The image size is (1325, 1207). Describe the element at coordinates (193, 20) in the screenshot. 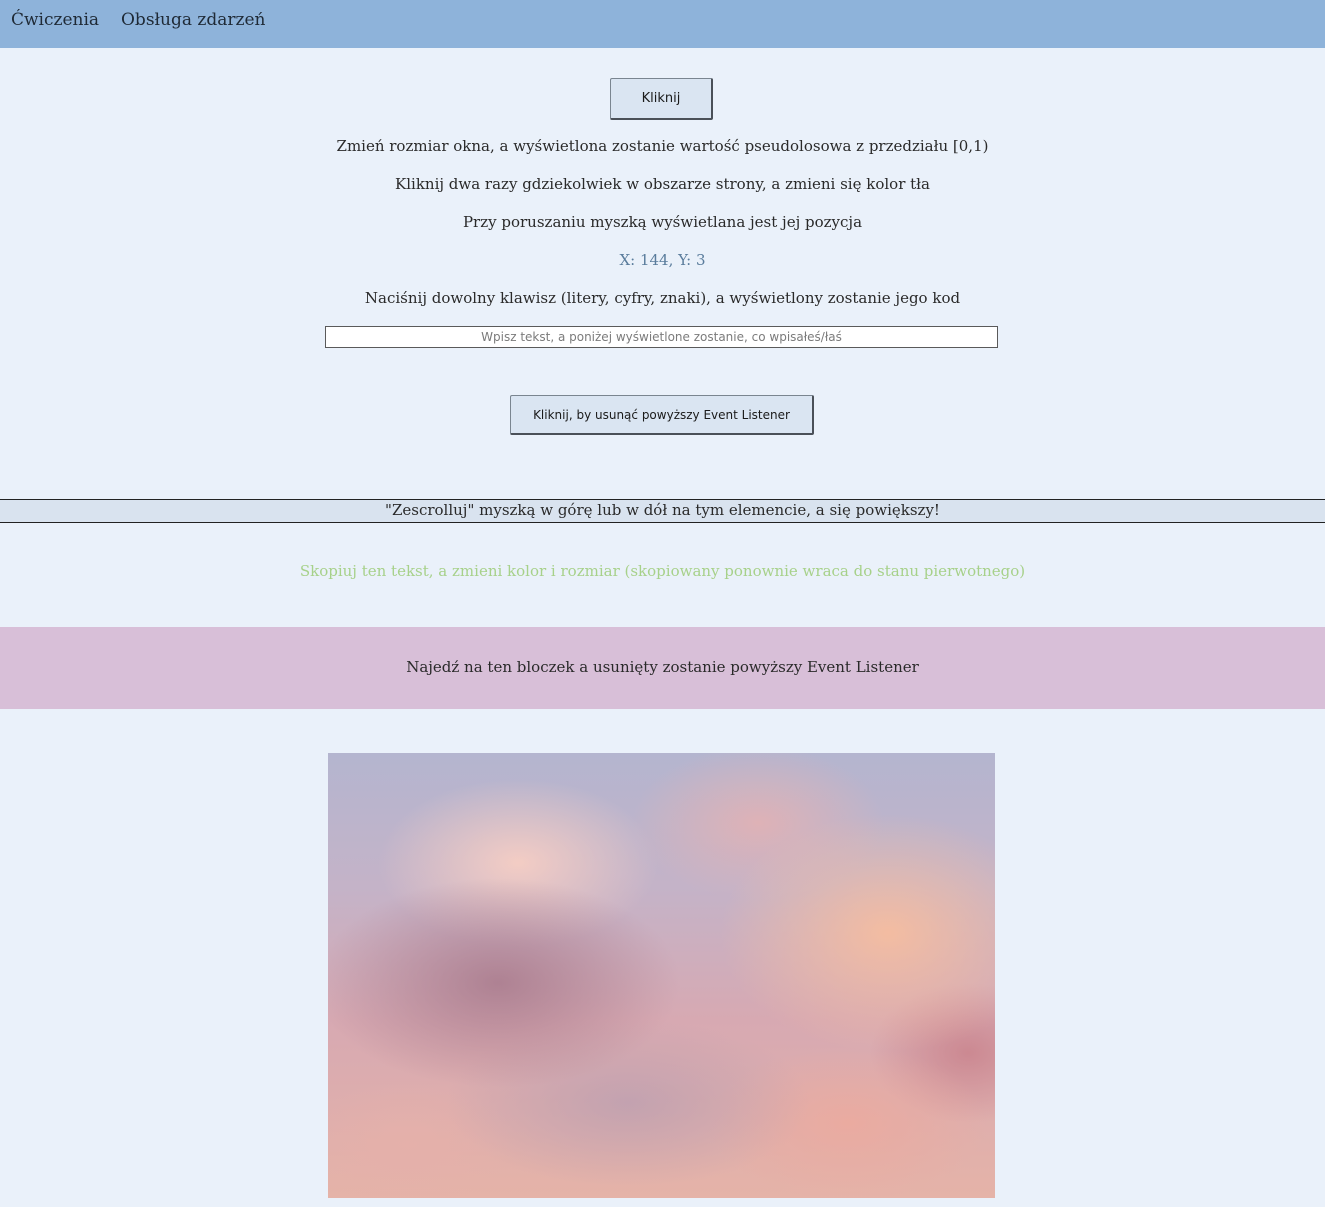

I see `nav-link-obsluga-zdarzen: Obsługa zdarzeń` at that location.